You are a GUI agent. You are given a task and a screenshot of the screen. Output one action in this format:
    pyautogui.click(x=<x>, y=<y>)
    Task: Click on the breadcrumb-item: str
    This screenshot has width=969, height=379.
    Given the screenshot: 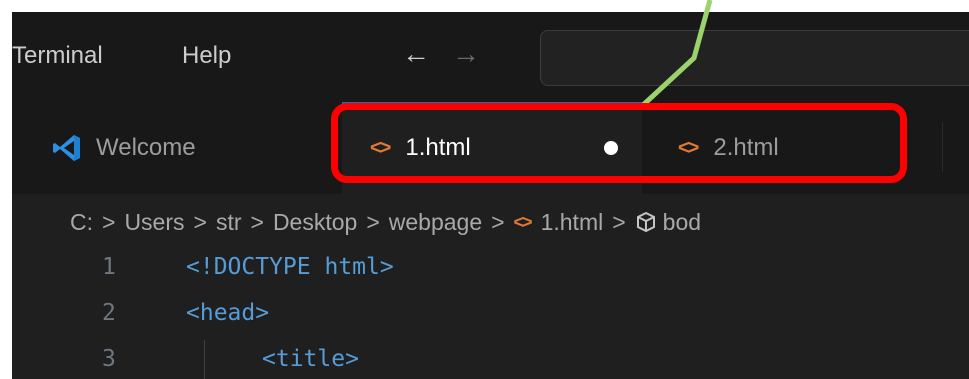 What is the action you would take?
    pyautogui.click(x=229, y=222)
    